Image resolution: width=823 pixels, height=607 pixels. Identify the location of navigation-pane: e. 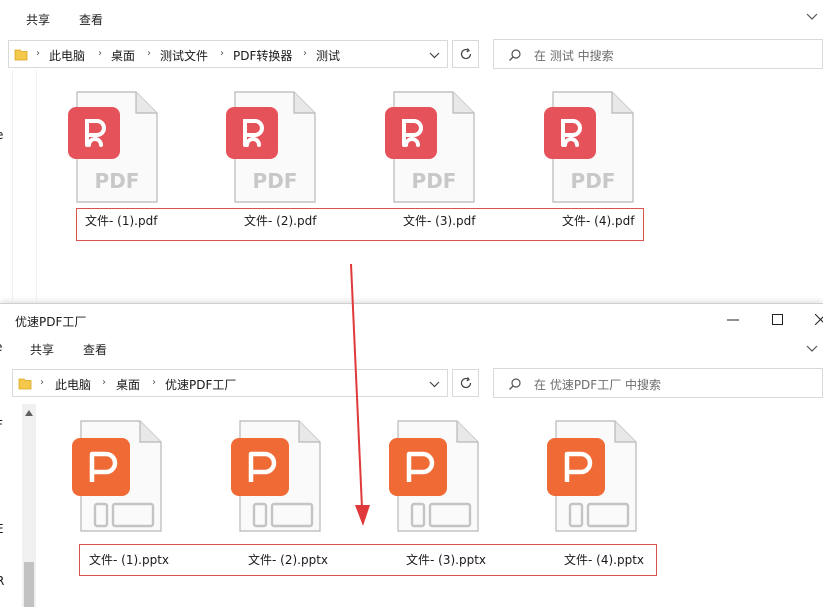
(6, 185).